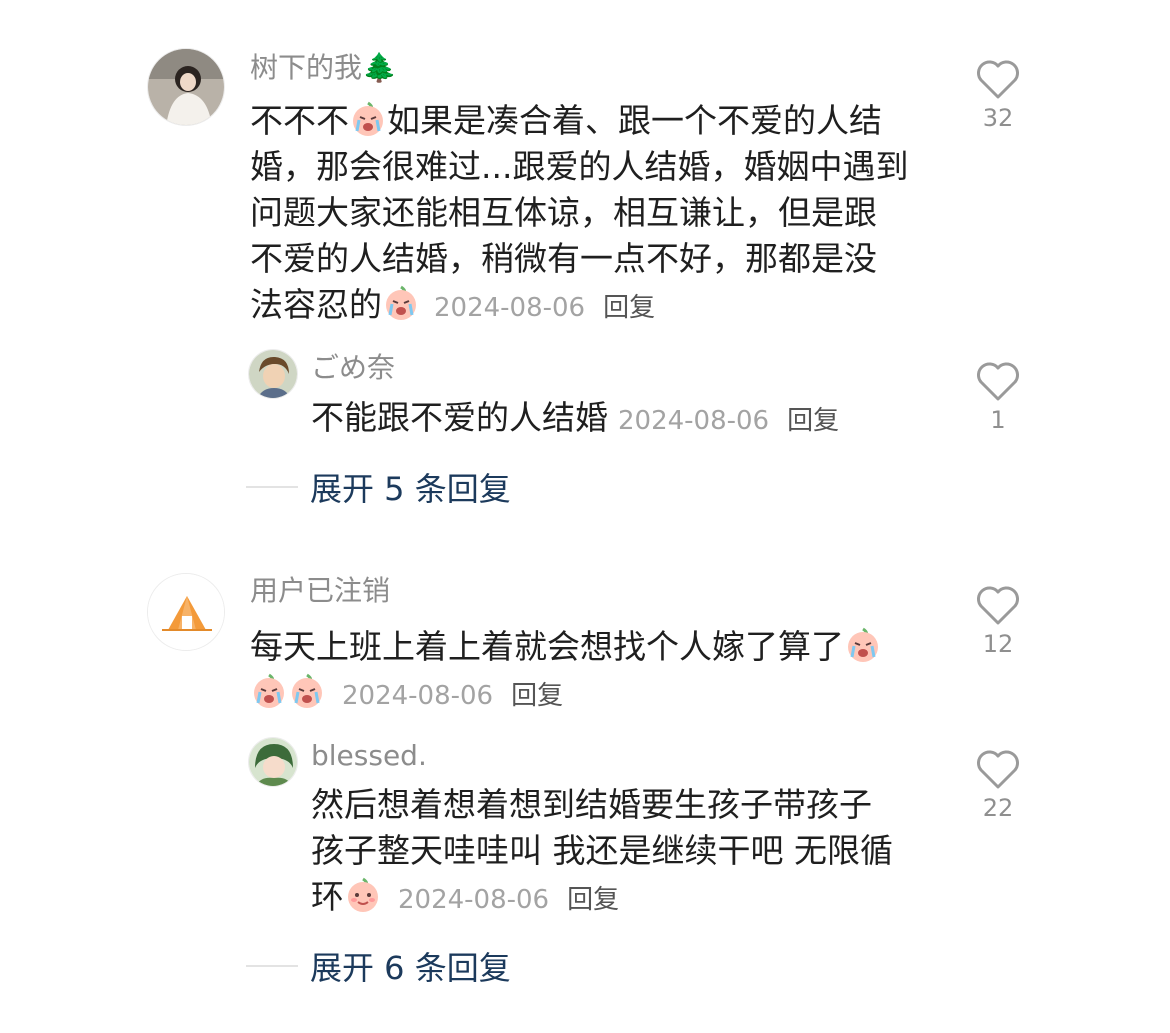 The image size is (1170, 1033). What do you see at coordinates (369, 756) in the screenshot?
I see `reply-username: blessed.` at bounding box center [369, 756].